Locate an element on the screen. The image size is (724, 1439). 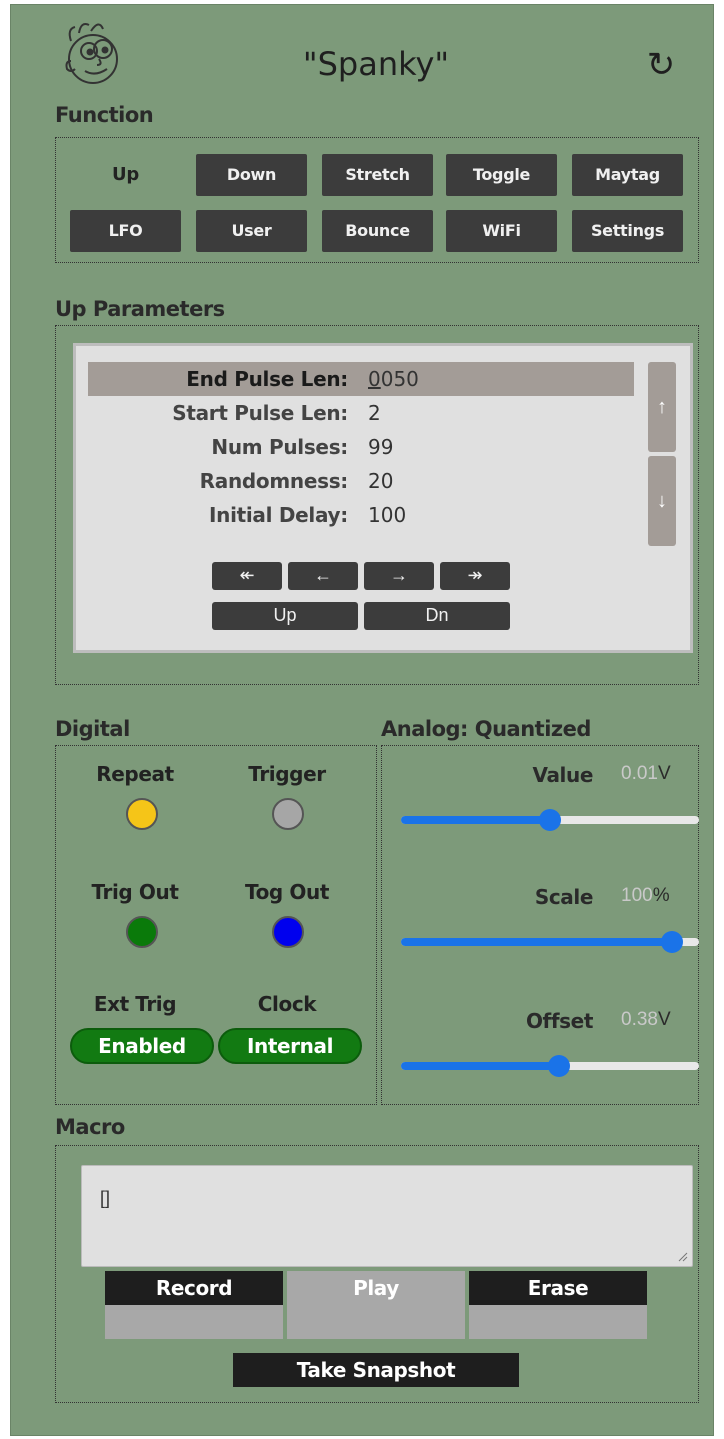
offset-label: Offset is located at coordinates (559, 1021).